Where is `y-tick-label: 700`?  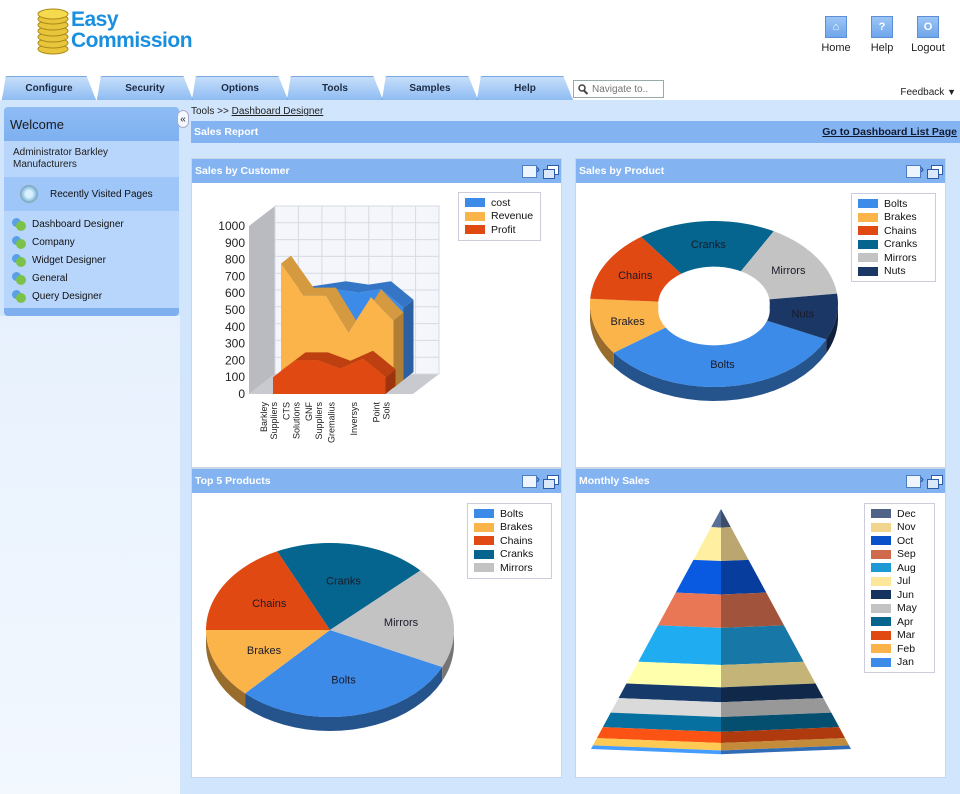
y-tick-label: 700 is located at coordinates (235, 276).